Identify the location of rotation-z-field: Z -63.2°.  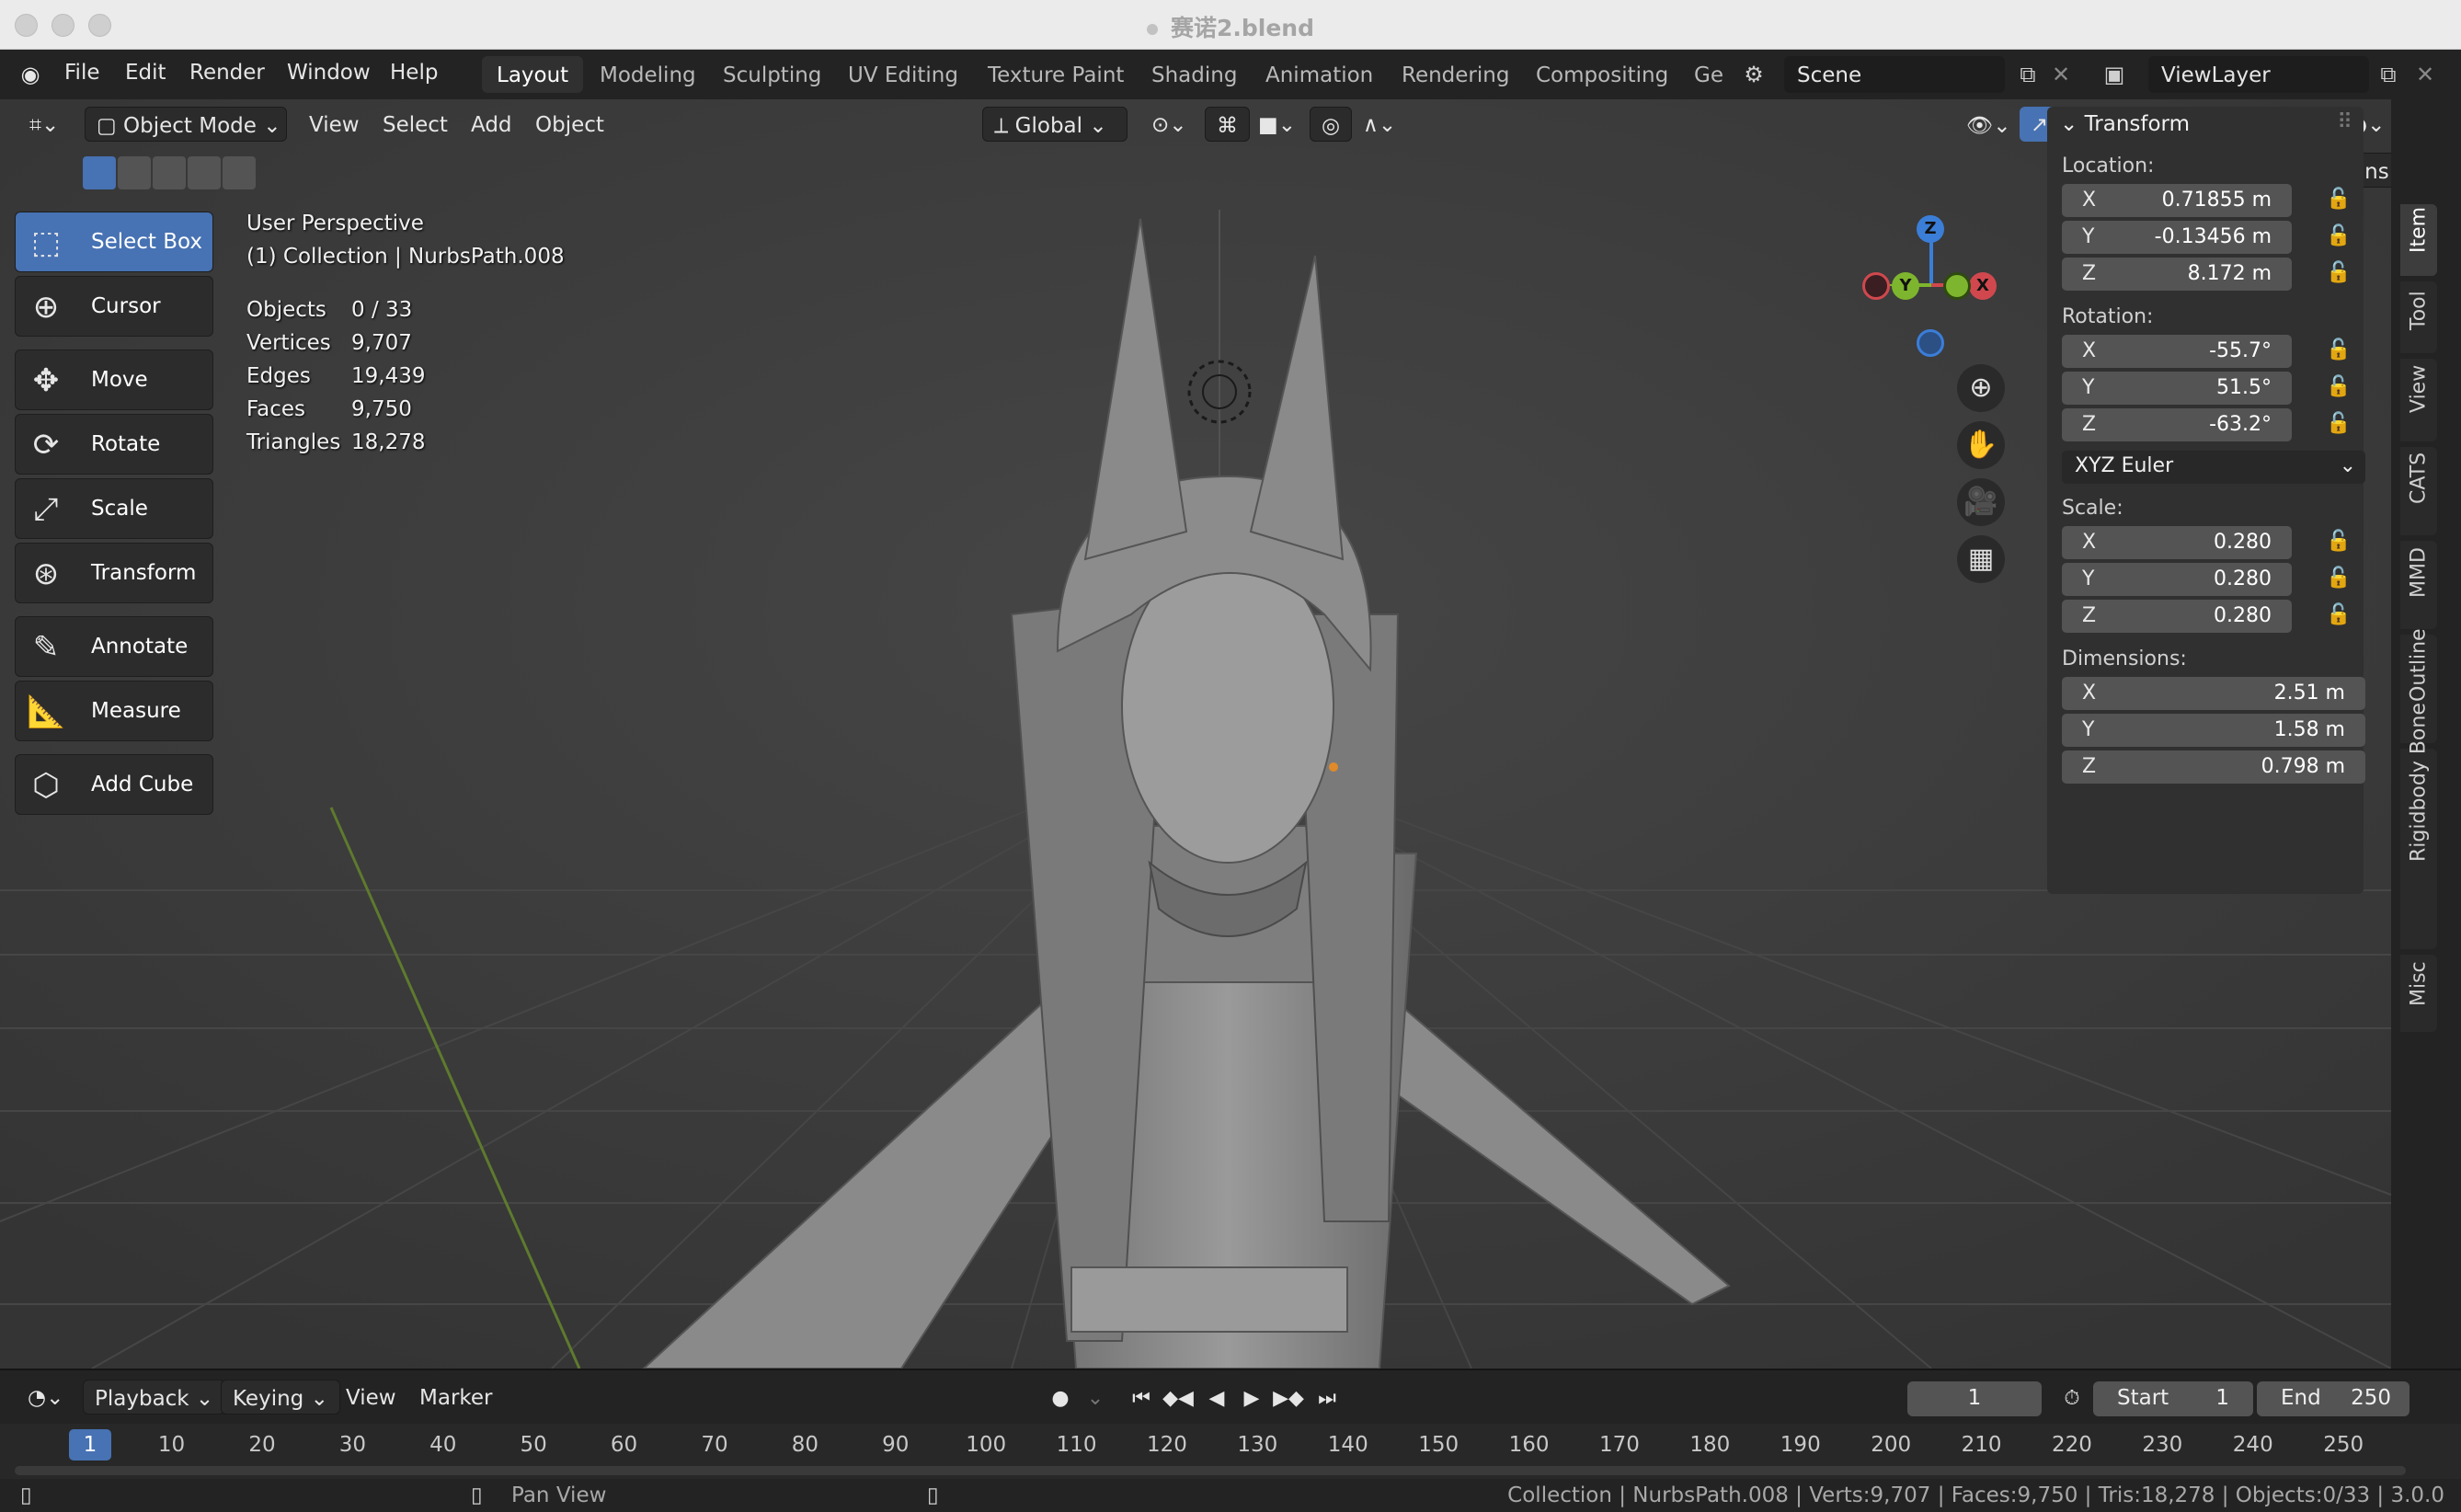
(2177, 424).